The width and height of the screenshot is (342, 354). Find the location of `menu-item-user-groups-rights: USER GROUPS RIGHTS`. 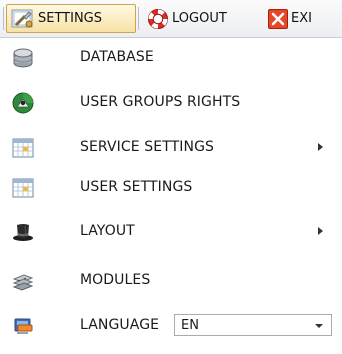

menu-item-user-groups-rights: USER GROUPS RIGHTS is located at coordinates (171, 103).